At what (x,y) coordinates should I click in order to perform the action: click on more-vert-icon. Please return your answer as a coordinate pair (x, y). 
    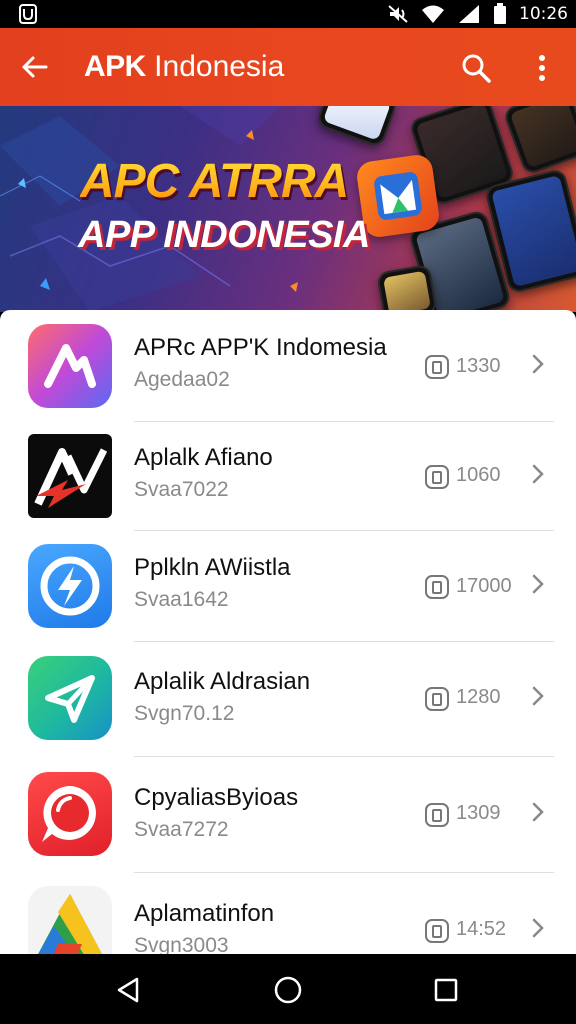
    Looking at the image, I should click on (542, 68).